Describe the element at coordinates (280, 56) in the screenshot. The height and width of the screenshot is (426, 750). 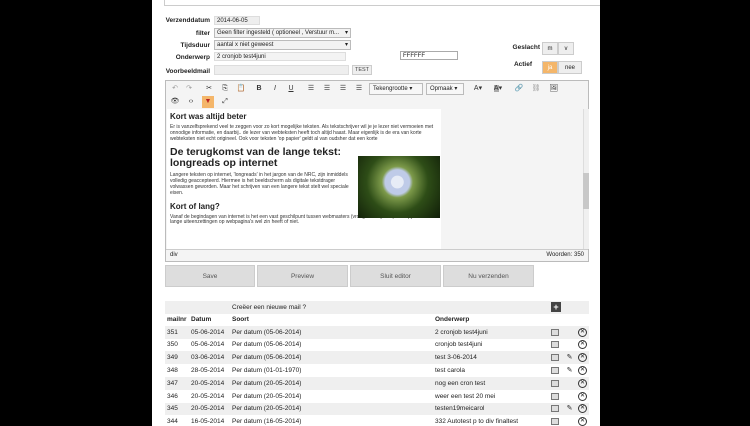
I see `onderwerp-input: 2 cronjob test4juni` at that location.